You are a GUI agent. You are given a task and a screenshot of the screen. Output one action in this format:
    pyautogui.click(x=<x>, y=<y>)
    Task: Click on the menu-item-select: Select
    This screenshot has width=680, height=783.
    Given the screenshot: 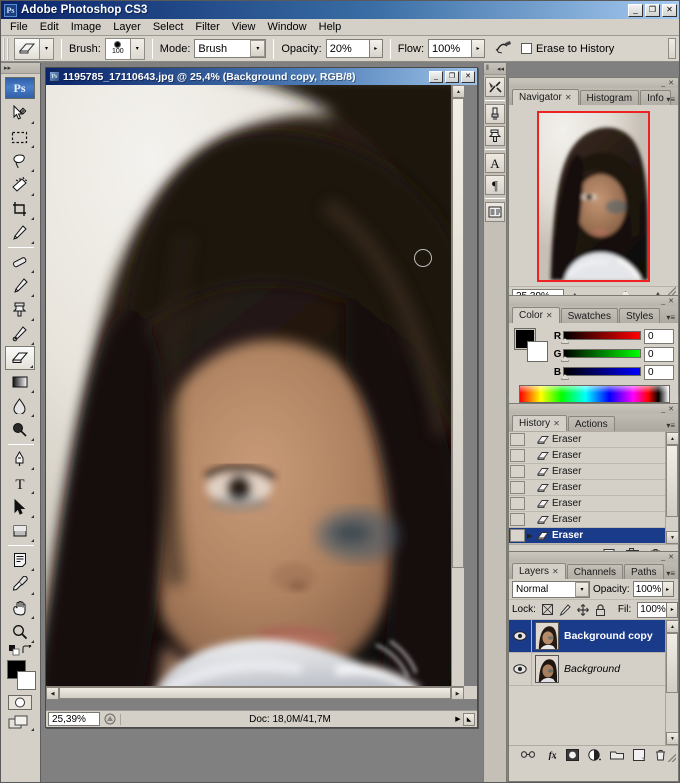 What is the action you would take?
    pyautogui.click(x=168, y=27)
    